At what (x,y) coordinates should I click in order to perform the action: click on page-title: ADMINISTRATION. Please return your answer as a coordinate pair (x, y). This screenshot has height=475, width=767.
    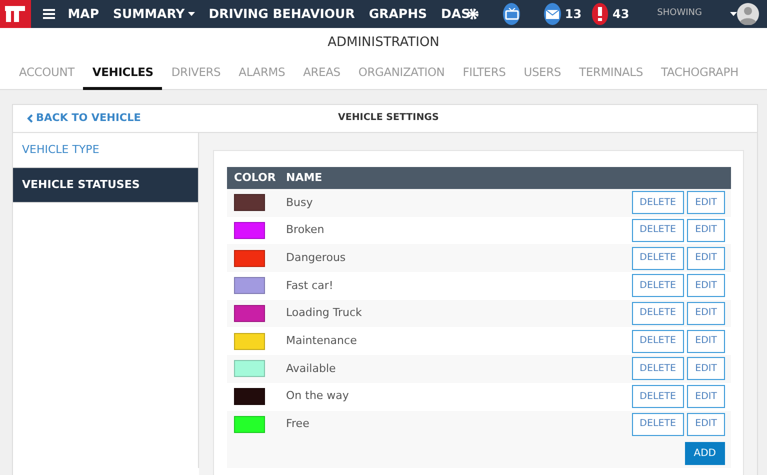
    Looking at the image, I should click on (384, 43).